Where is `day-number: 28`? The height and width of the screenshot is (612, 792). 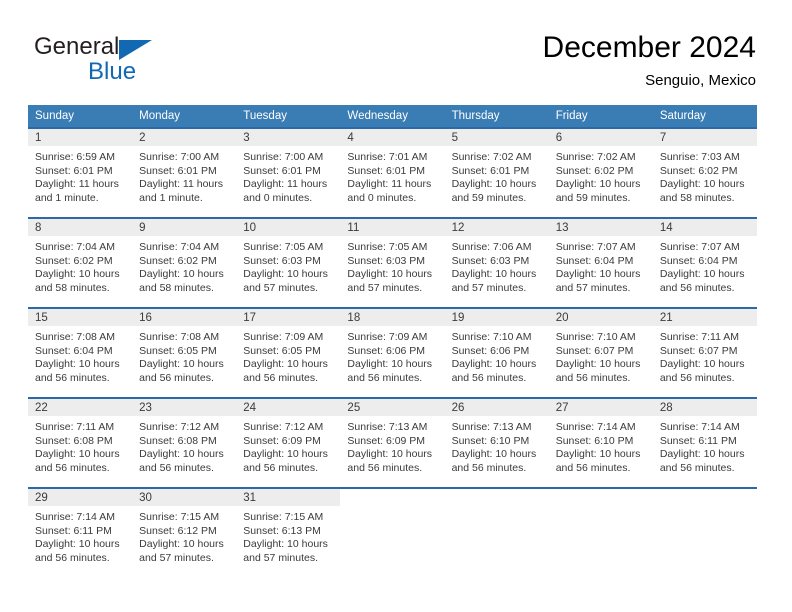
day-number: 28 is located at coordinates (704, 407).